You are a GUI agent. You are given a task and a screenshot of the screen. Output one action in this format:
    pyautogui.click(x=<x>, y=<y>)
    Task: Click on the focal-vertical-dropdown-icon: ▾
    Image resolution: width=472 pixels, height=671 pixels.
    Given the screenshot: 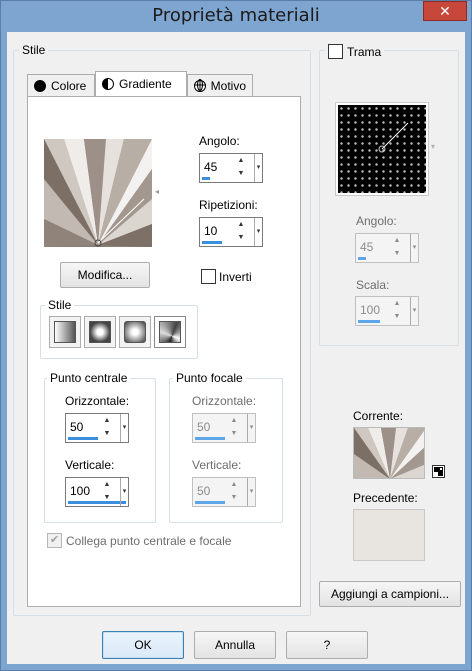 What is the action you would take?
    pyautogui.click(x=251, y=492)
    